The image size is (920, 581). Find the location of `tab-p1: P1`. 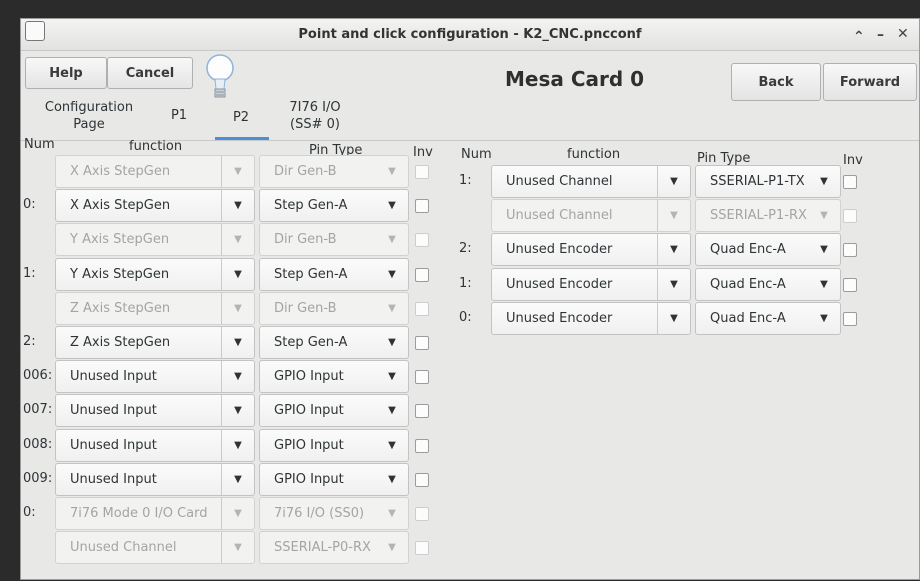

tab-p1: P1 is located at coordinates (179, 115).